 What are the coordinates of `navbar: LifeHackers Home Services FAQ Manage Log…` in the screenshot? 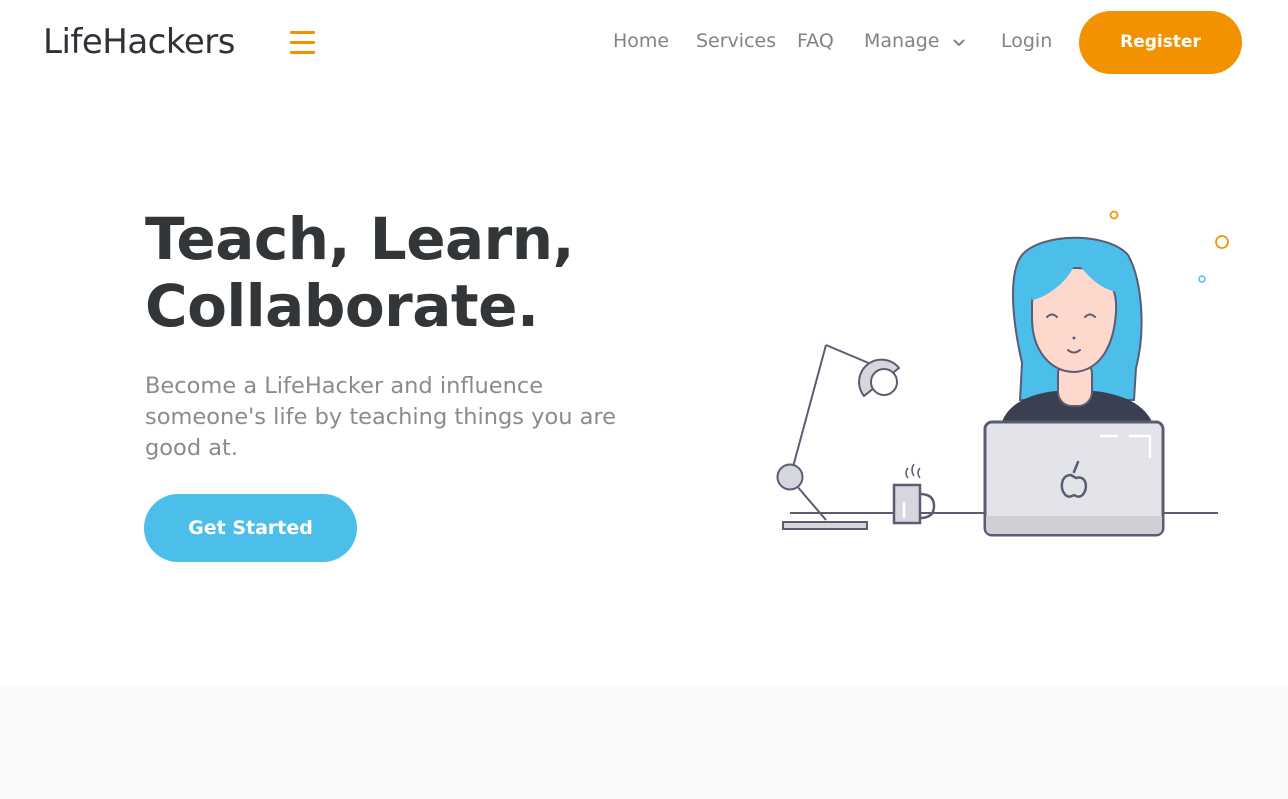 It's located at (644, 43).